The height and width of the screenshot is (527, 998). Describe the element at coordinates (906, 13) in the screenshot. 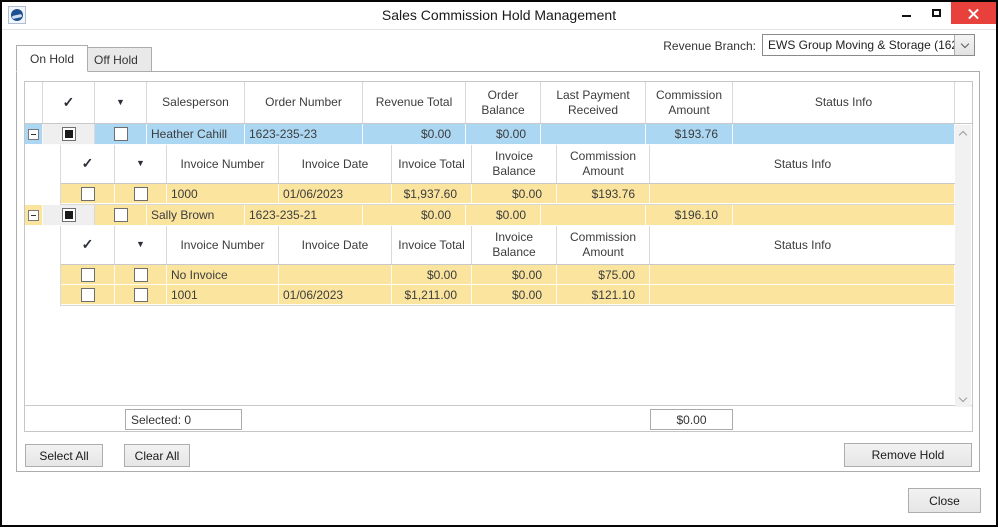

I see `minimize-button` at that location.